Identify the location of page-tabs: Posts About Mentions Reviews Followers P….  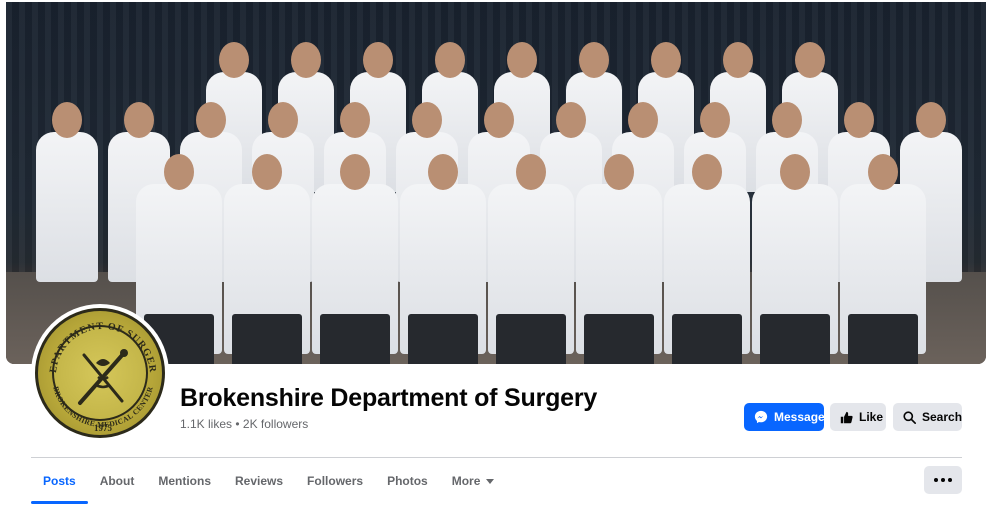
(268, 481).